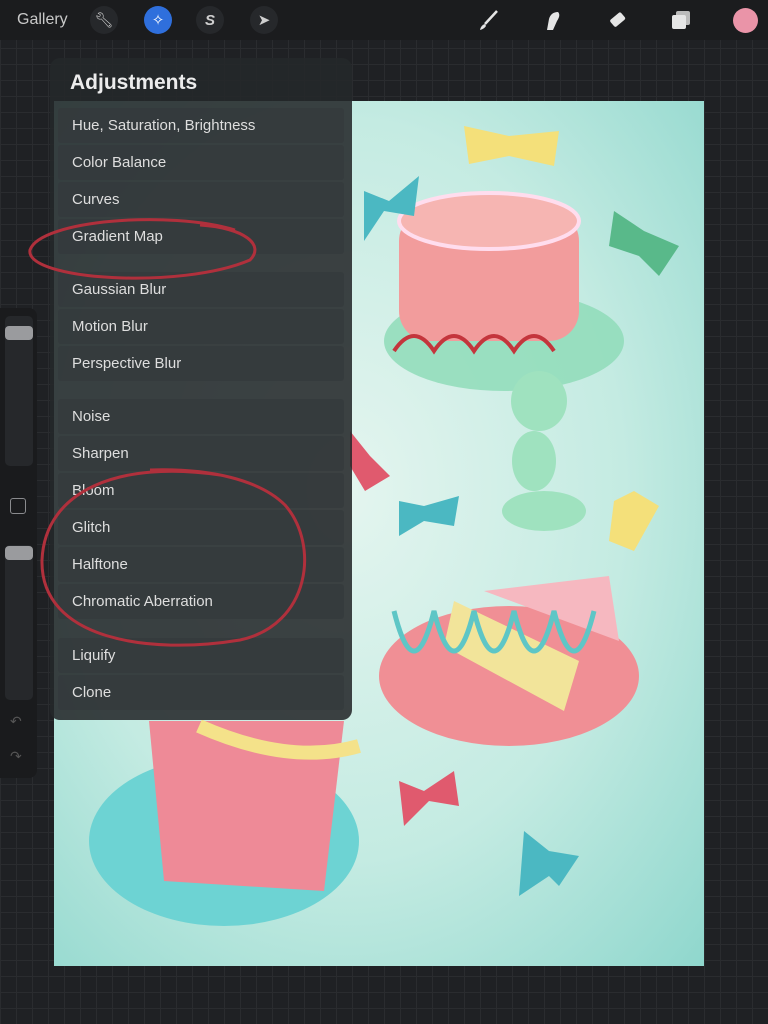 Image resolution: width=768 pixels, height=1024 pixels. Describe the element at coordinates (201, 564) in the screenshot. I see `menu-item-halftone: Halftone` at that location.